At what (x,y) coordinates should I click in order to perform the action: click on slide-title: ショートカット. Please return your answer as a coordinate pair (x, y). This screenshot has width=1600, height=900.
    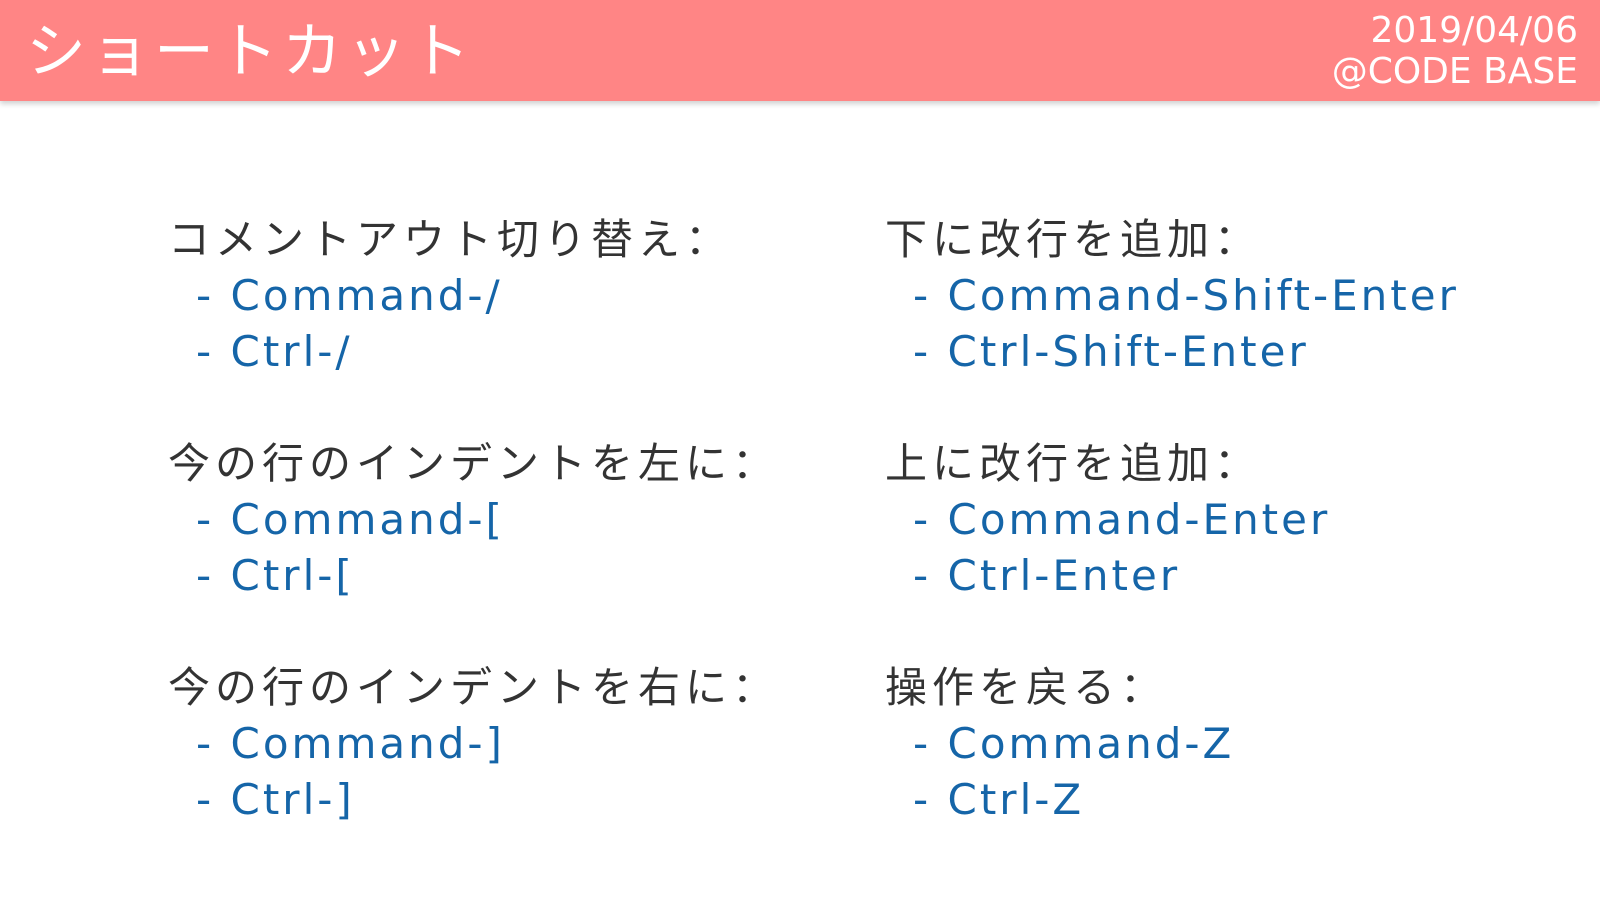
    Looking at the image, I should click on (250, 52).